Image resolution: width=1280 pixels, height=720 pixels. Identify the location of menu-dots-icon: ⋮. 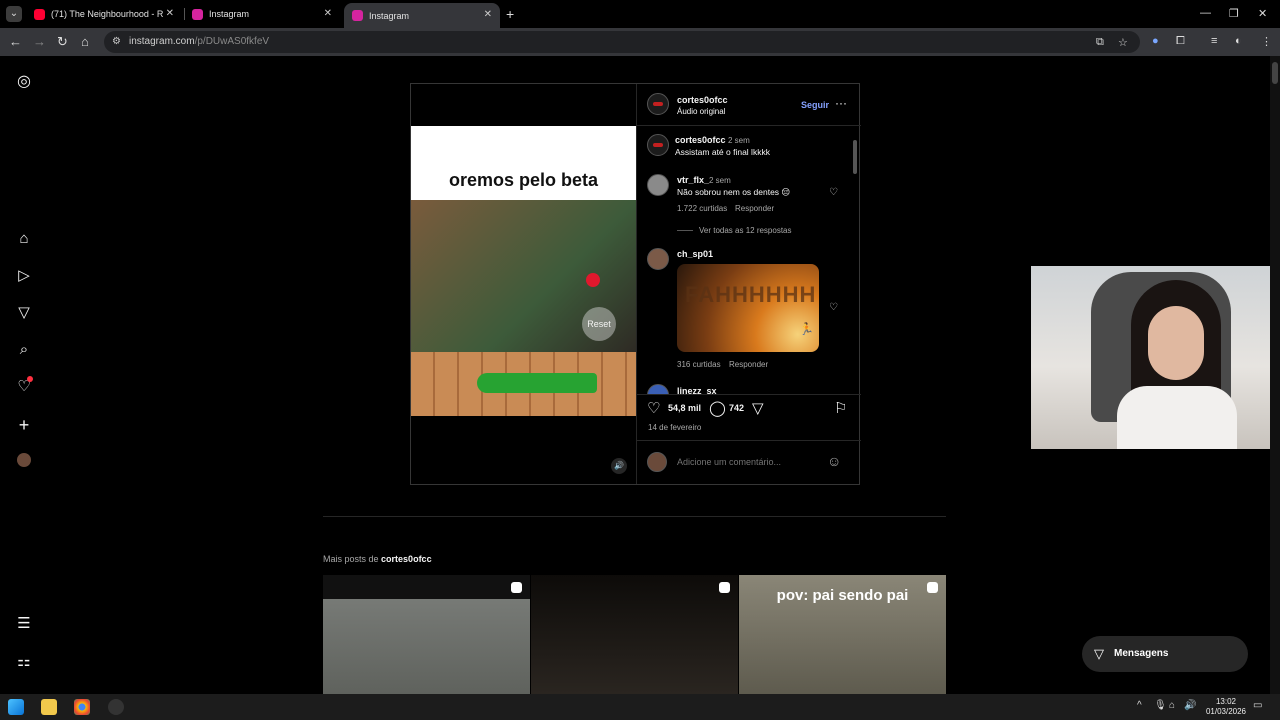
(1266, 41).